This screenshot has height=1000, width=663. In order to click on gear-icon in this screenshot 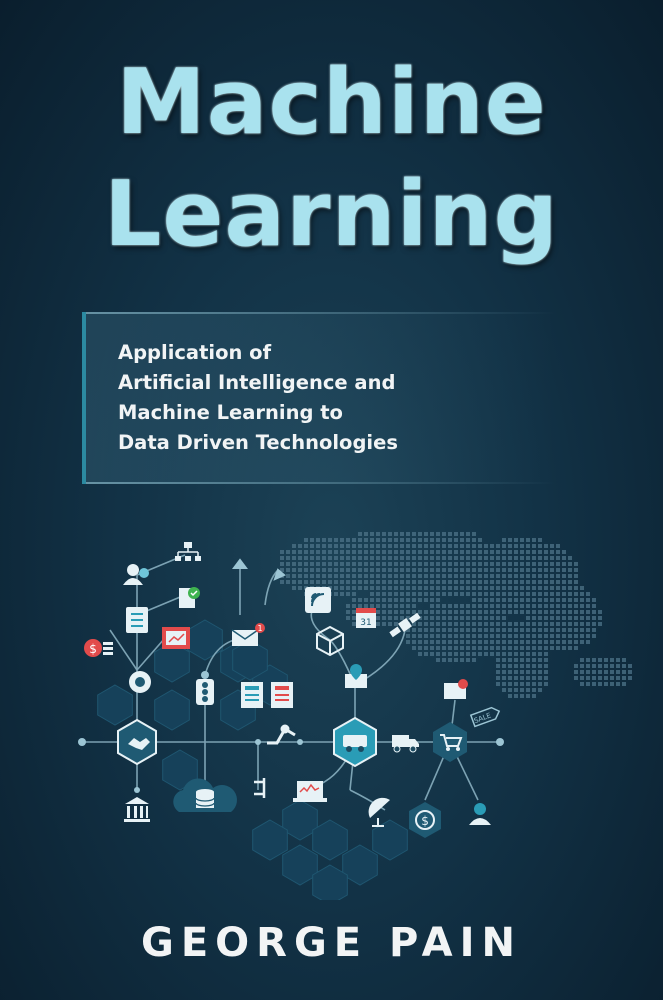, I will do `click(140, 682)`.